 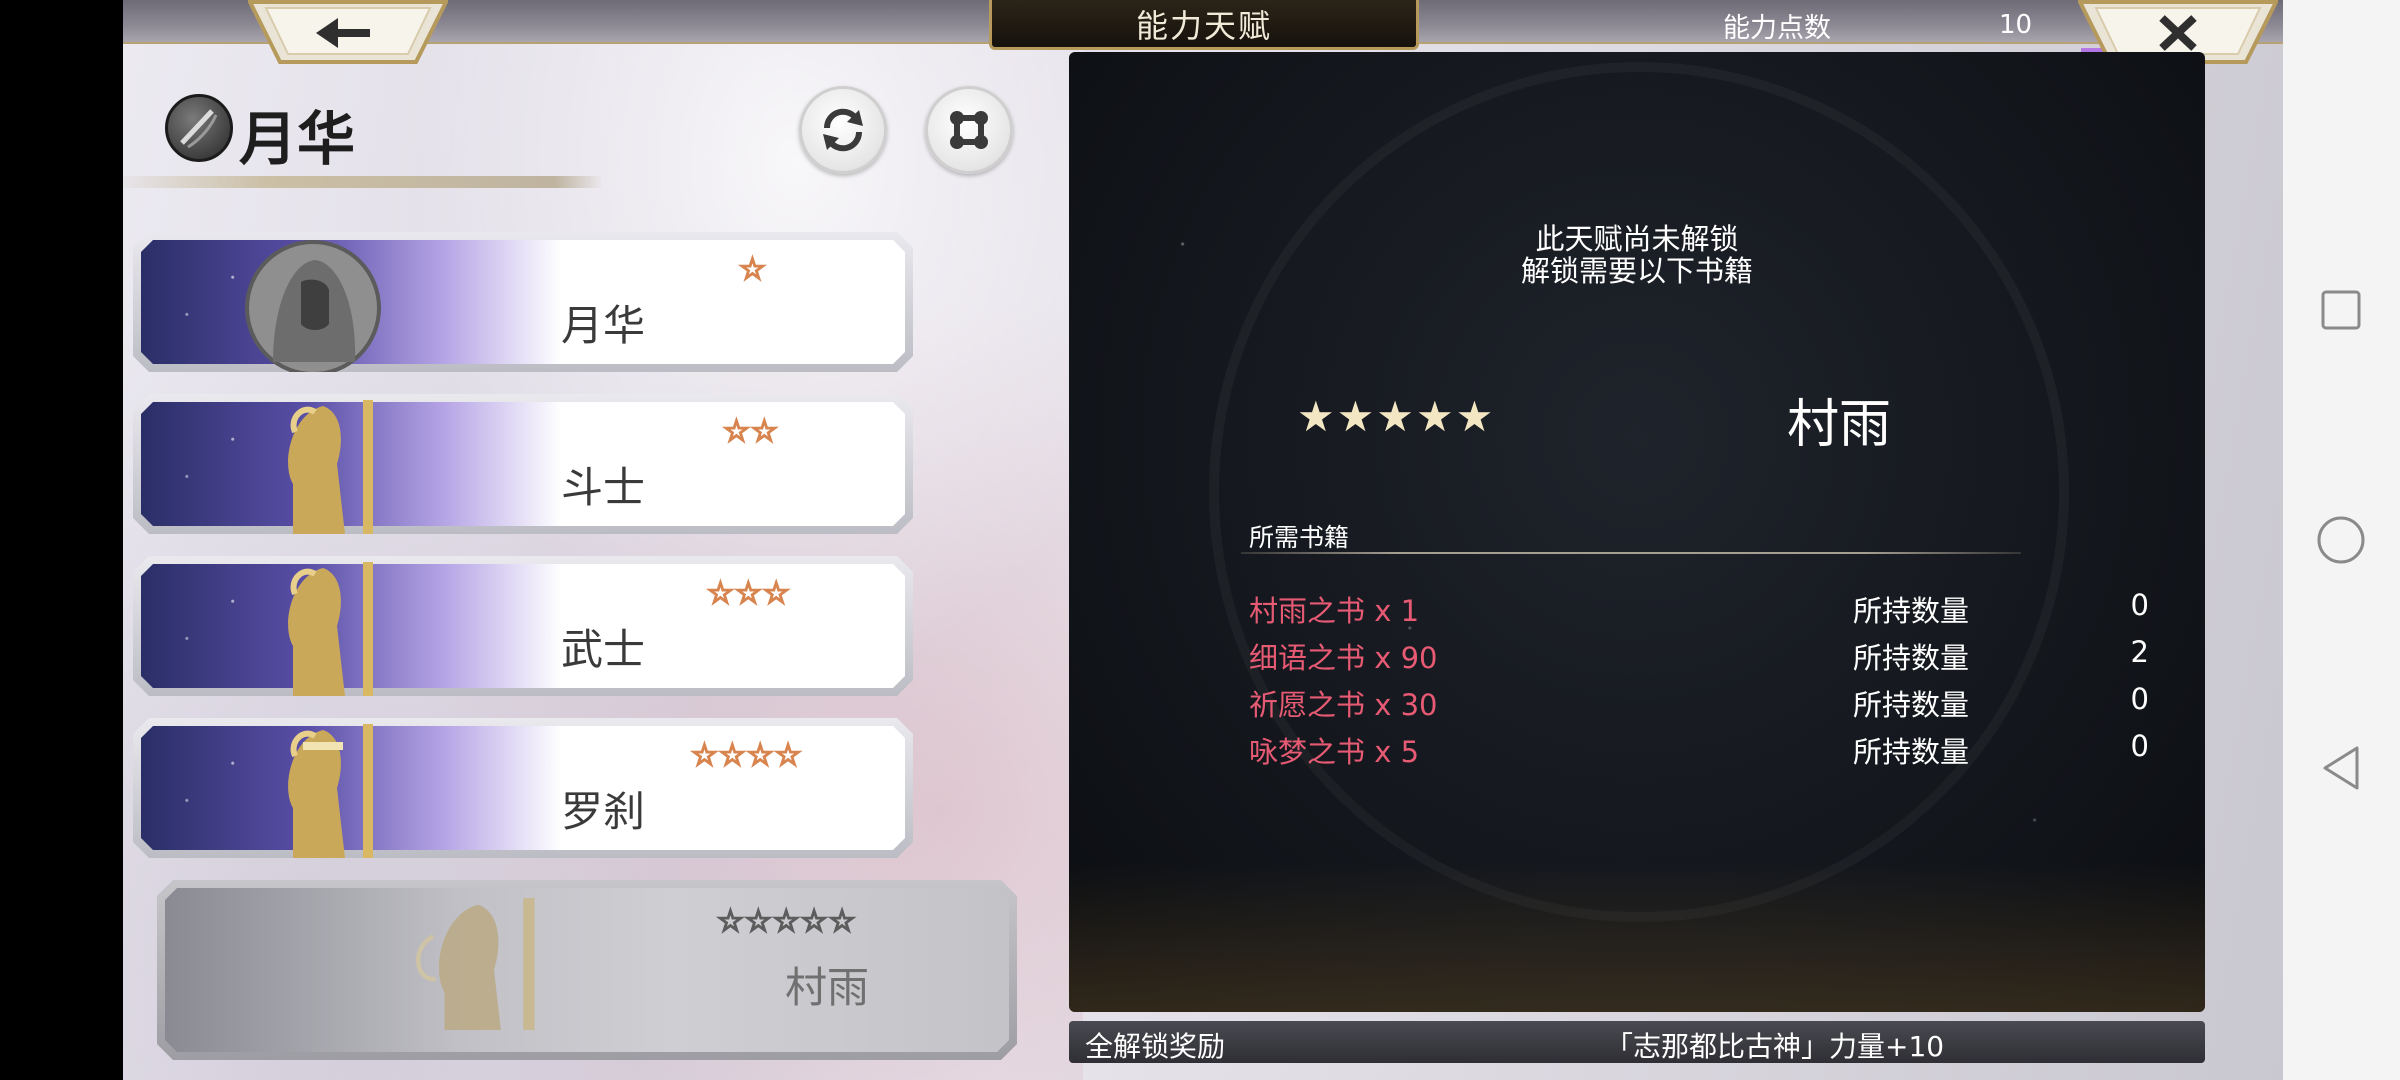 What do you see at coordinates (1838, 425) in the screenshot?
I see `talent-name: 村雨` at bounding box center [1838, 425].